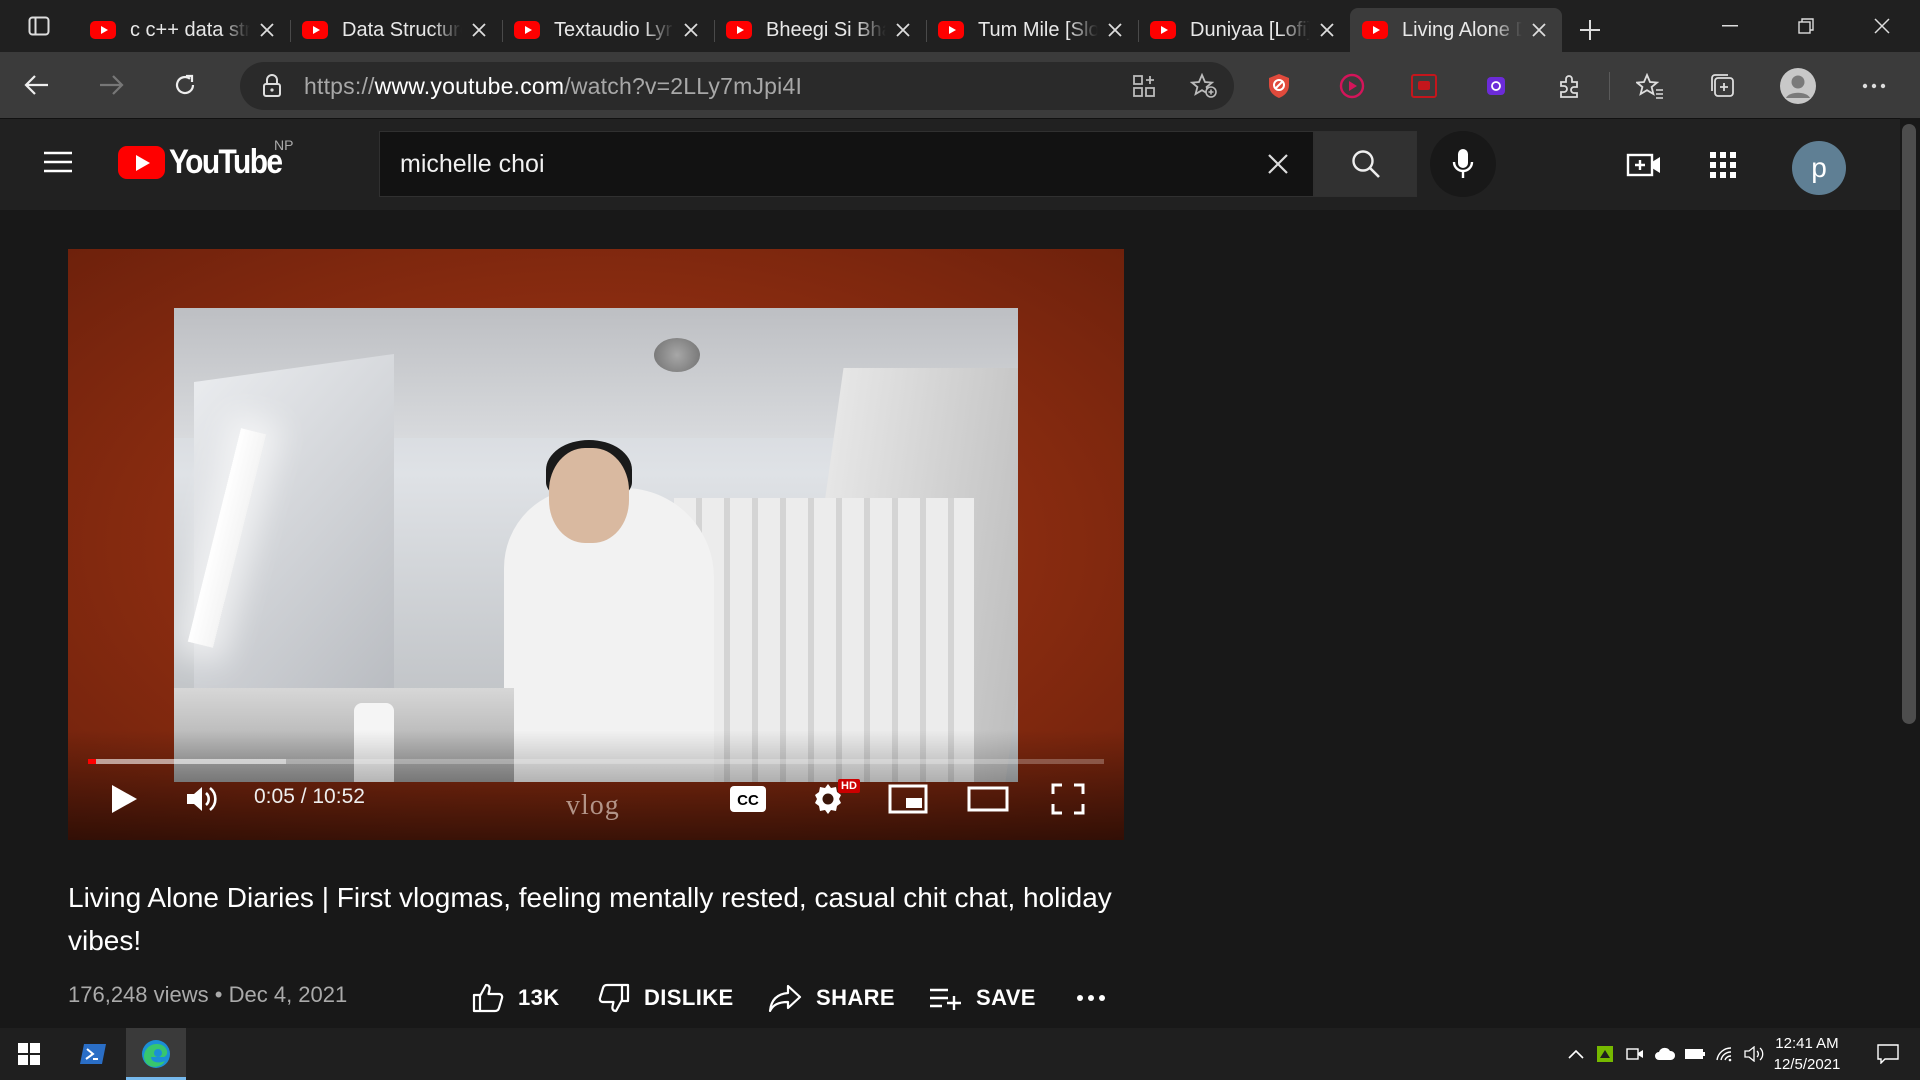 The width and height of the screenshot is (1920, 1080). Describe the element at coordinates (1144, 86) in the screenshot. I see `app-available-button` at that location.